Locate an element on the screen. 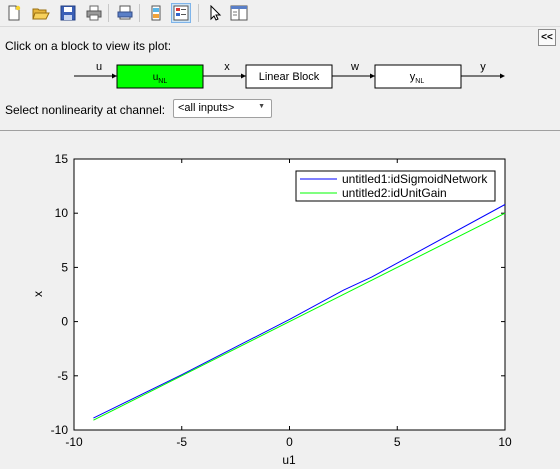 The image size is (560, 469). y-tick-label: 10 is located at coordinates (62, 213).